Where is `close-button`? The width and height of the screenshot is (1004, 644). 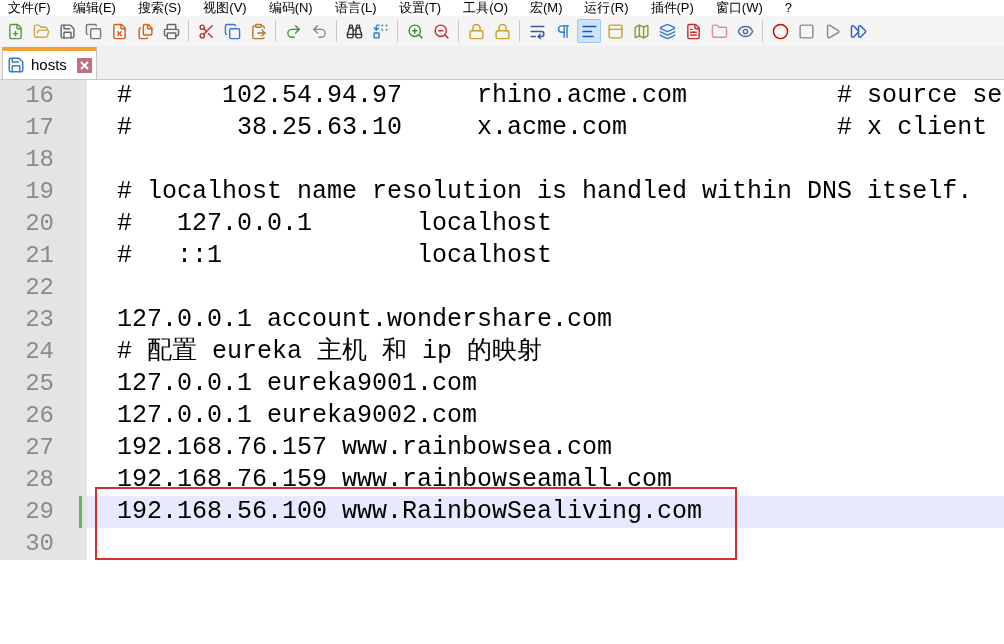
close-button is located at coordinates (84, 65).